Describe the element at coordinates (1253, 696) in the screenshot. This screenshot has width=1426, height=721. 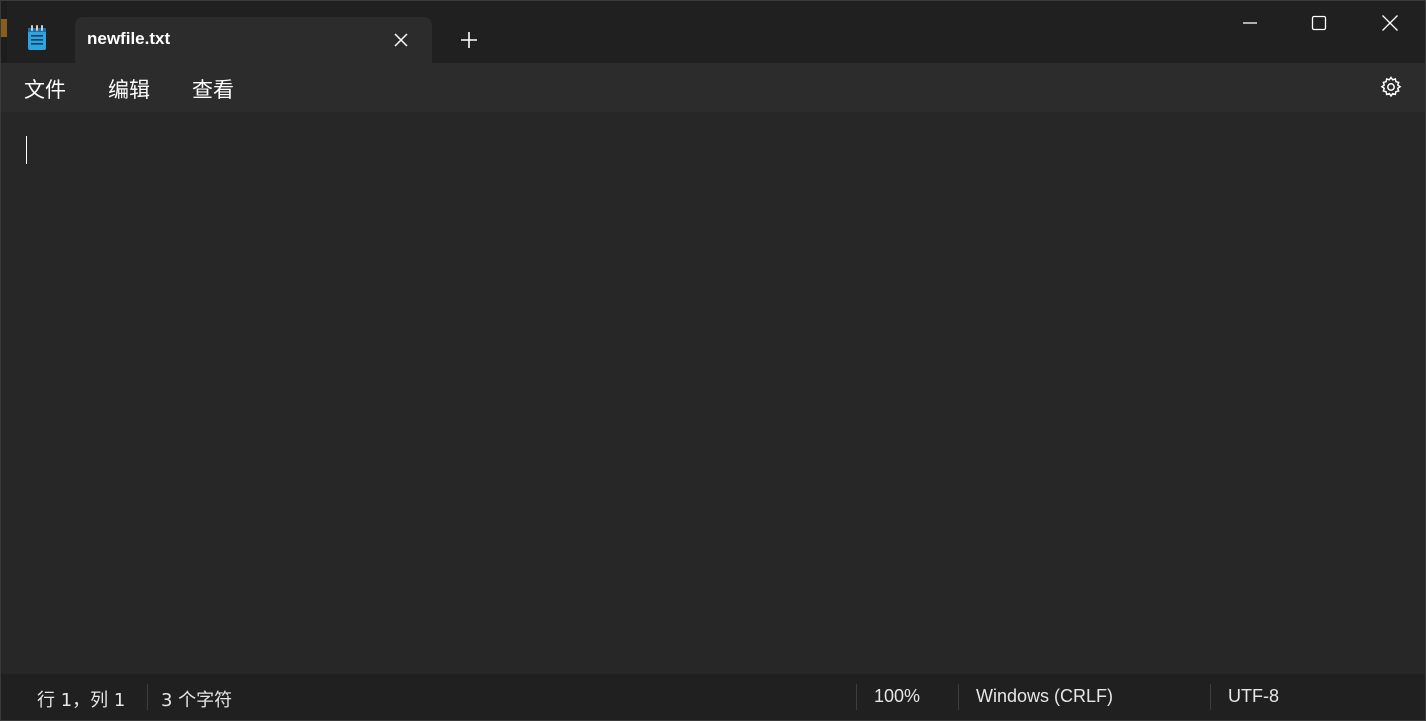
I see `encoding: UTF-8` at that location.